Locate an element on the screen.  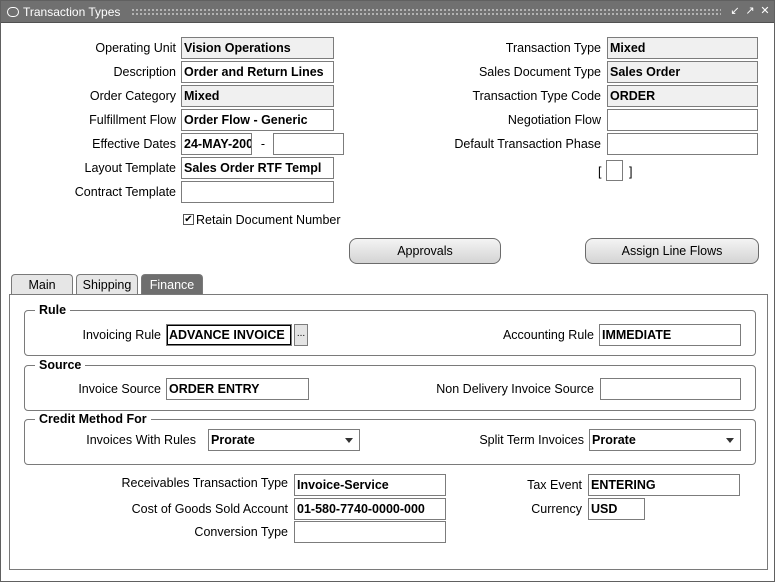
tab-main: Main is located at coordinates (42, 284).